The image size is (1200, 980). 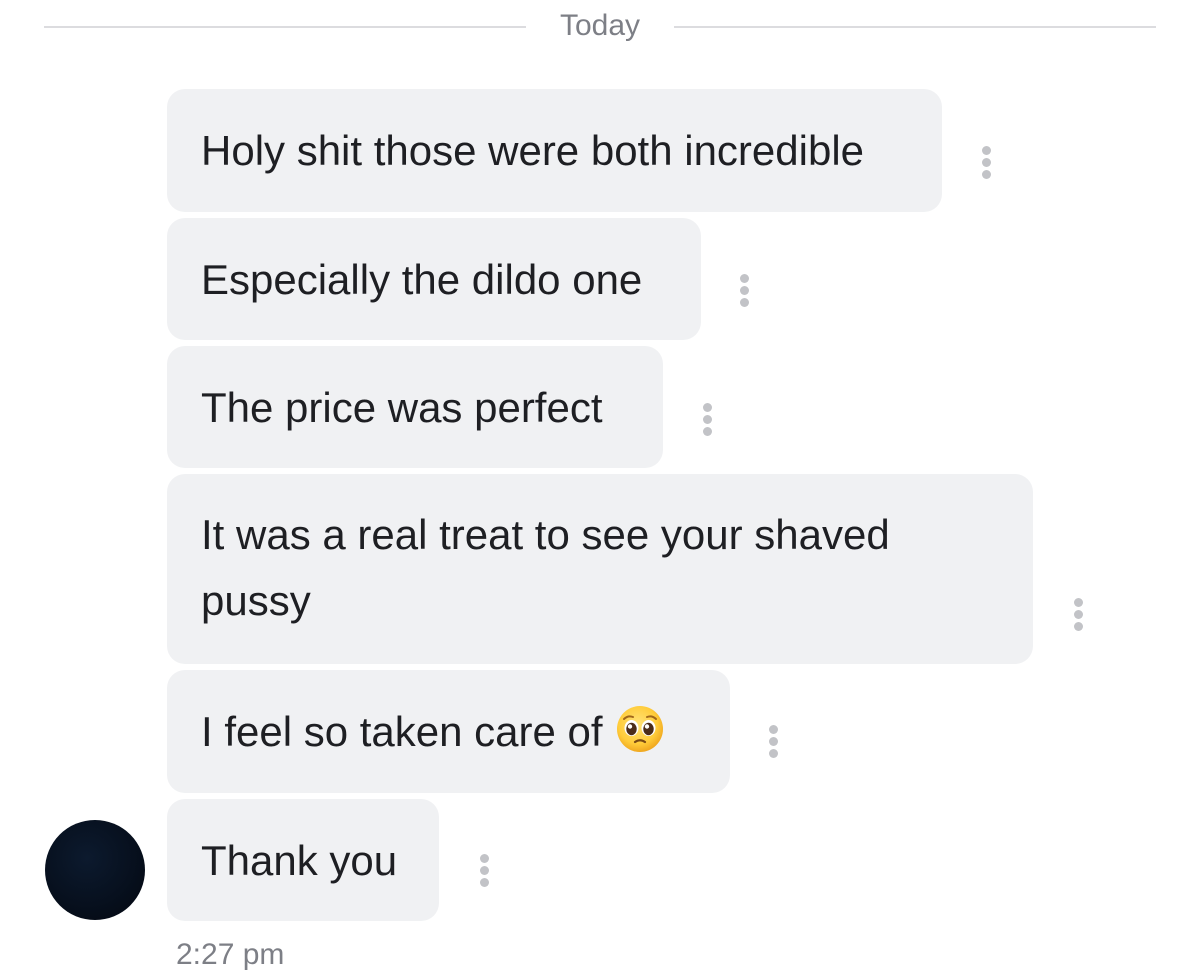 I want to click on message-text: The price was perfect, so click(x=402, y=407).